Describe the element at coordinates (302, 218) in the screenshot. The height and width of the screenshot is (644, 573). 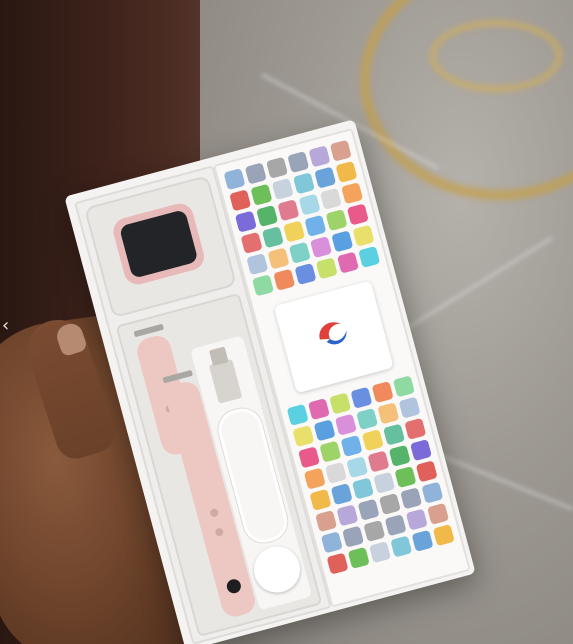
I see `app-icon-grid` at that location.